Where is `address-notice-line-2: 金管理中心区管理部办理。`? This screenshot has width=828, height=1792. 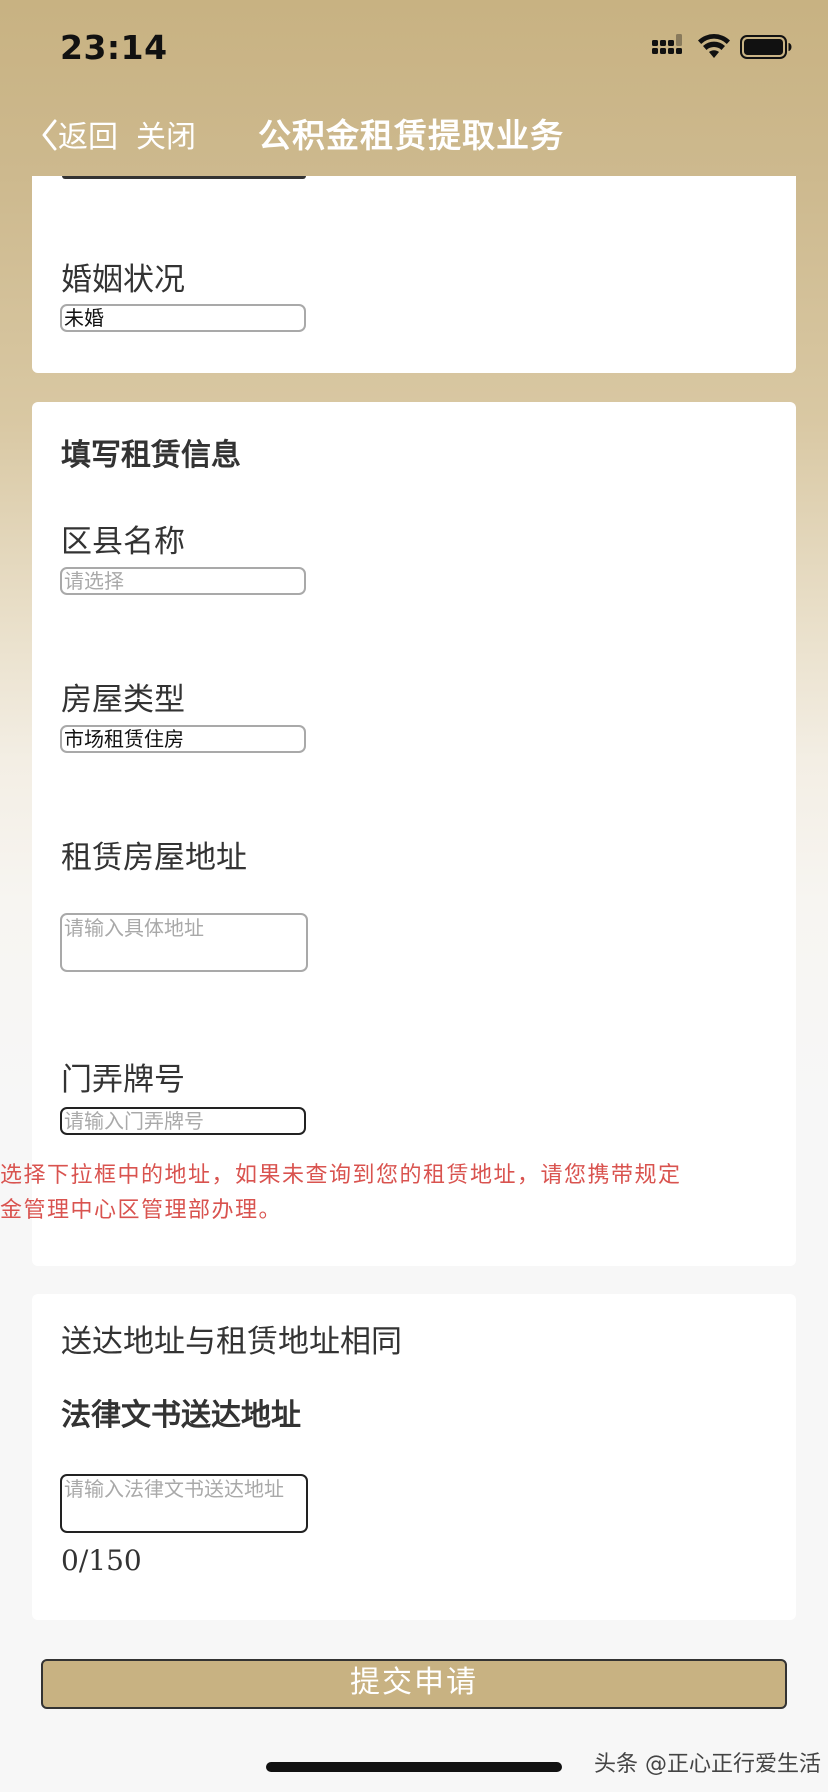 address-notice-line-2: 金管理中心区管理部办理。 is located at coordinates (141, 1210).